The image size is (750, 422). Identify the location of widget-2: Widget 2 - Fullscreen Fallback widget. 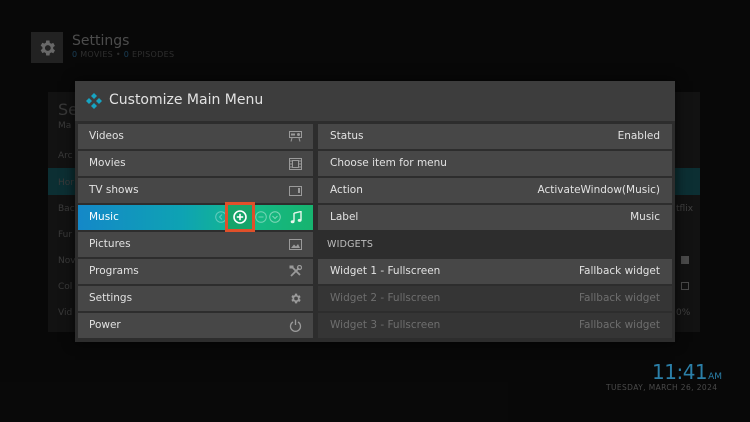
(495, 298).